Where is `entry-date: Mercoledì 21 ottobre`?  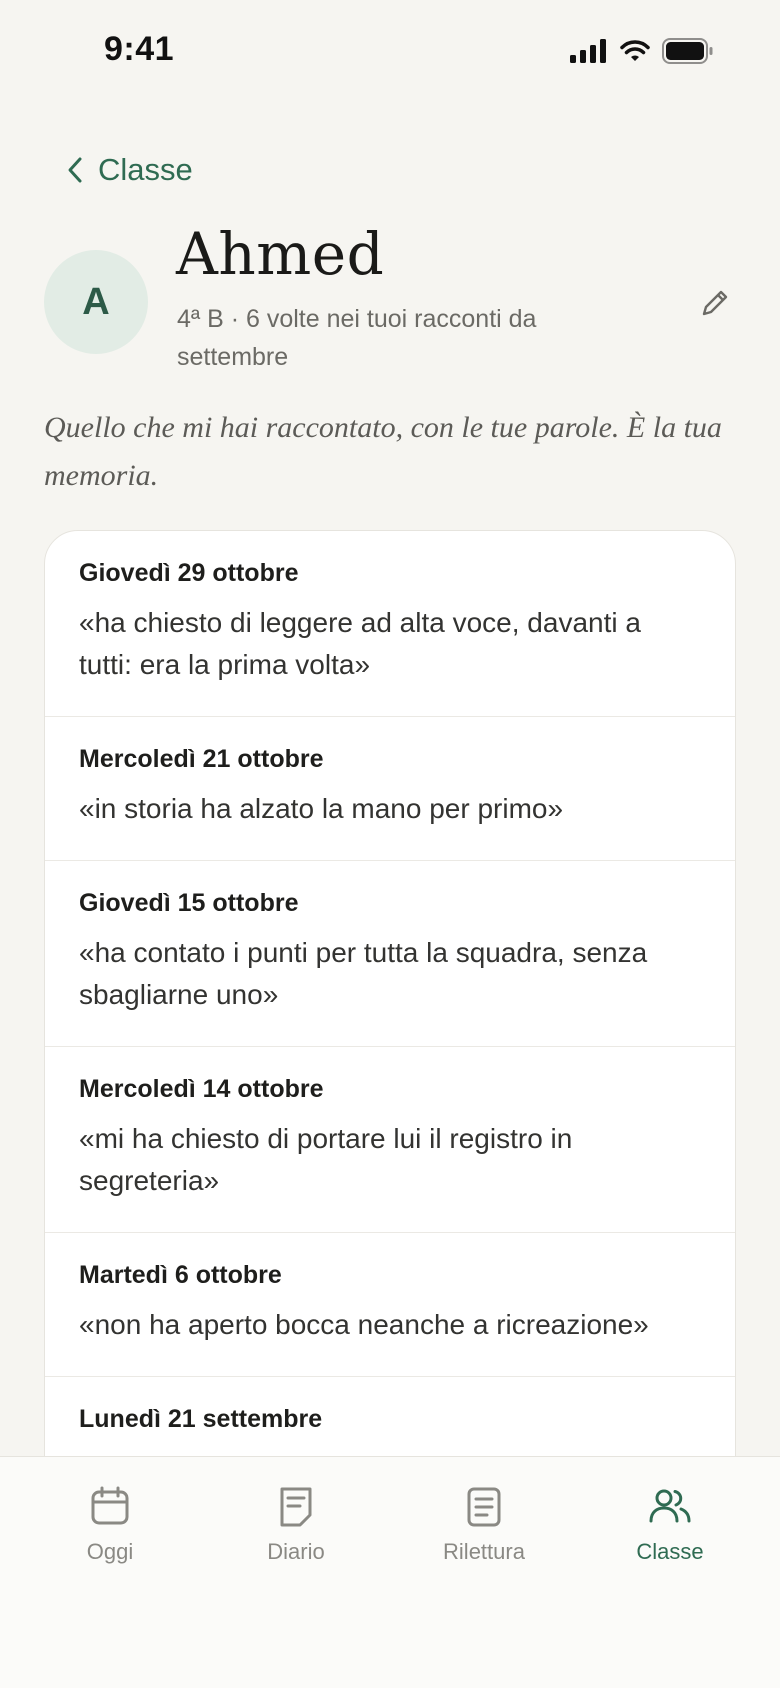
entry-date: Mercoledì 21 ottobre is located at coordinates (201, 759).